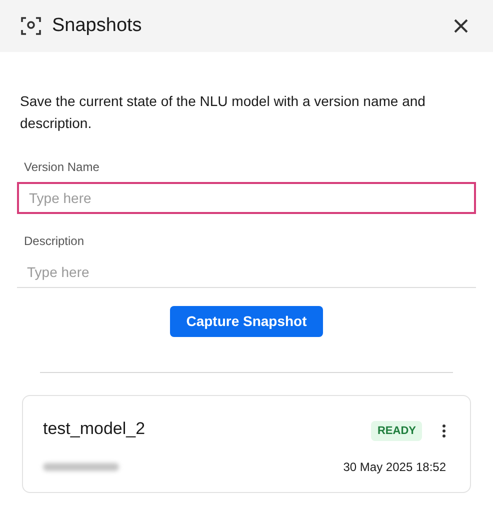 The image size is (493, 507). What do you see at coordinates (222, 112) in the screenshot?
I see `intro-text: Save the current state of the NLU model with a version name and description.` at bounding box center [222, 112].